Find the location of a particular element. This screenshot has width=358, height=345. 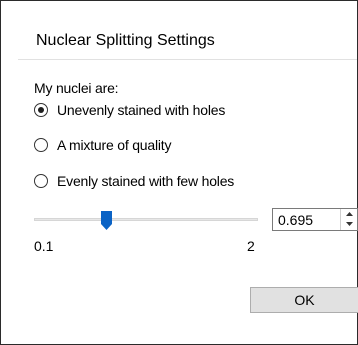

slider-thumb is located at coordinates (106, 220).